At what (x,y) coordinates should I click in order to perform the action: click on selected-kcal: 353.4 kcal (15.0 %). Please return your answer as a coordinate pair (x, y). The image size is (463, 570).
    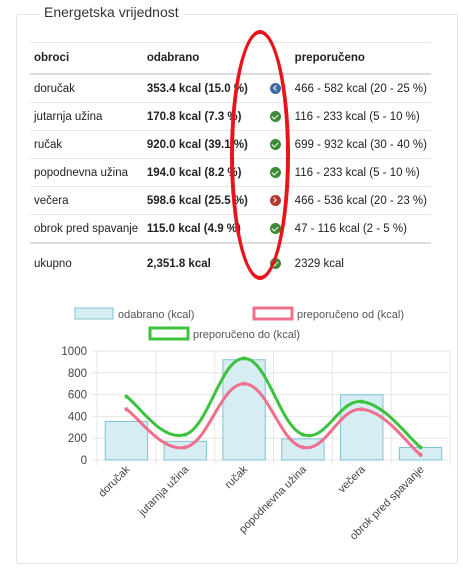
    Looking at the image, I should click on (204, 88).